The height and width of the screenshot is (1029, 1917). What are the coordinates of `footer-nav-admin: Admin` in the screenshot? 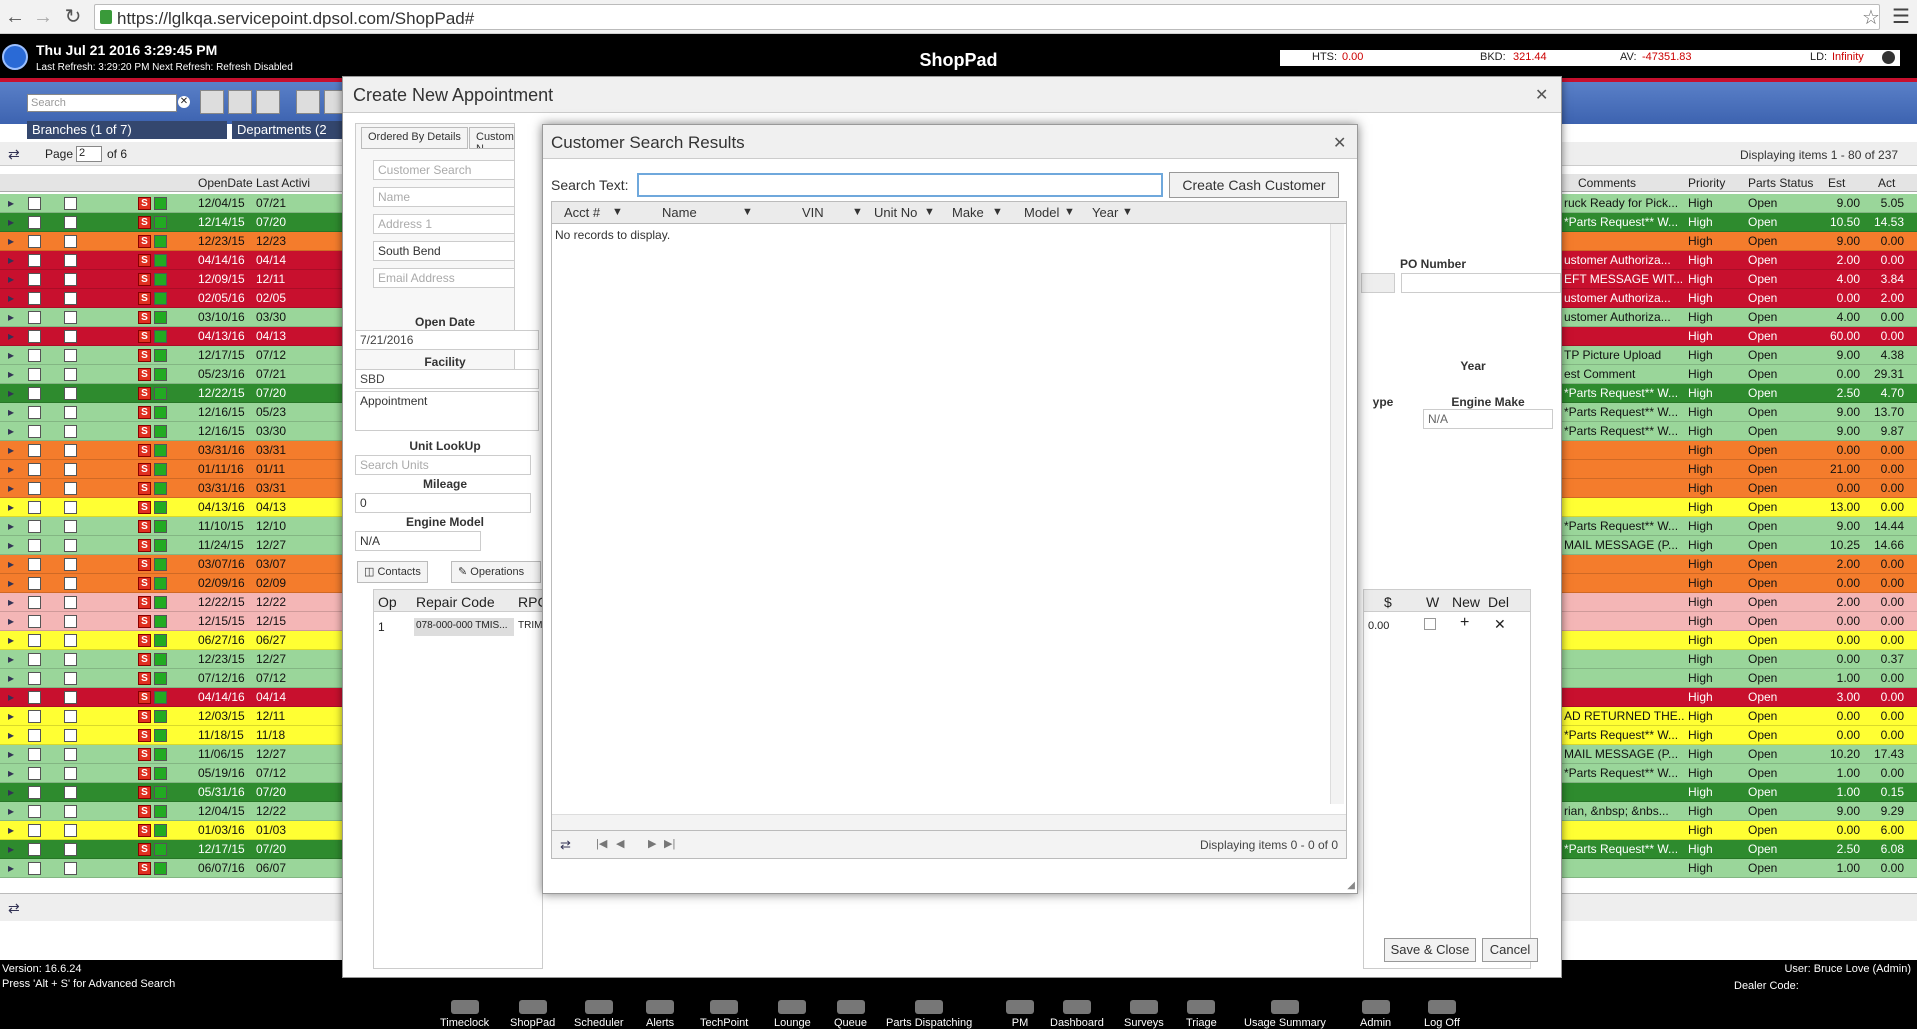 It's located at (1375, 1014).